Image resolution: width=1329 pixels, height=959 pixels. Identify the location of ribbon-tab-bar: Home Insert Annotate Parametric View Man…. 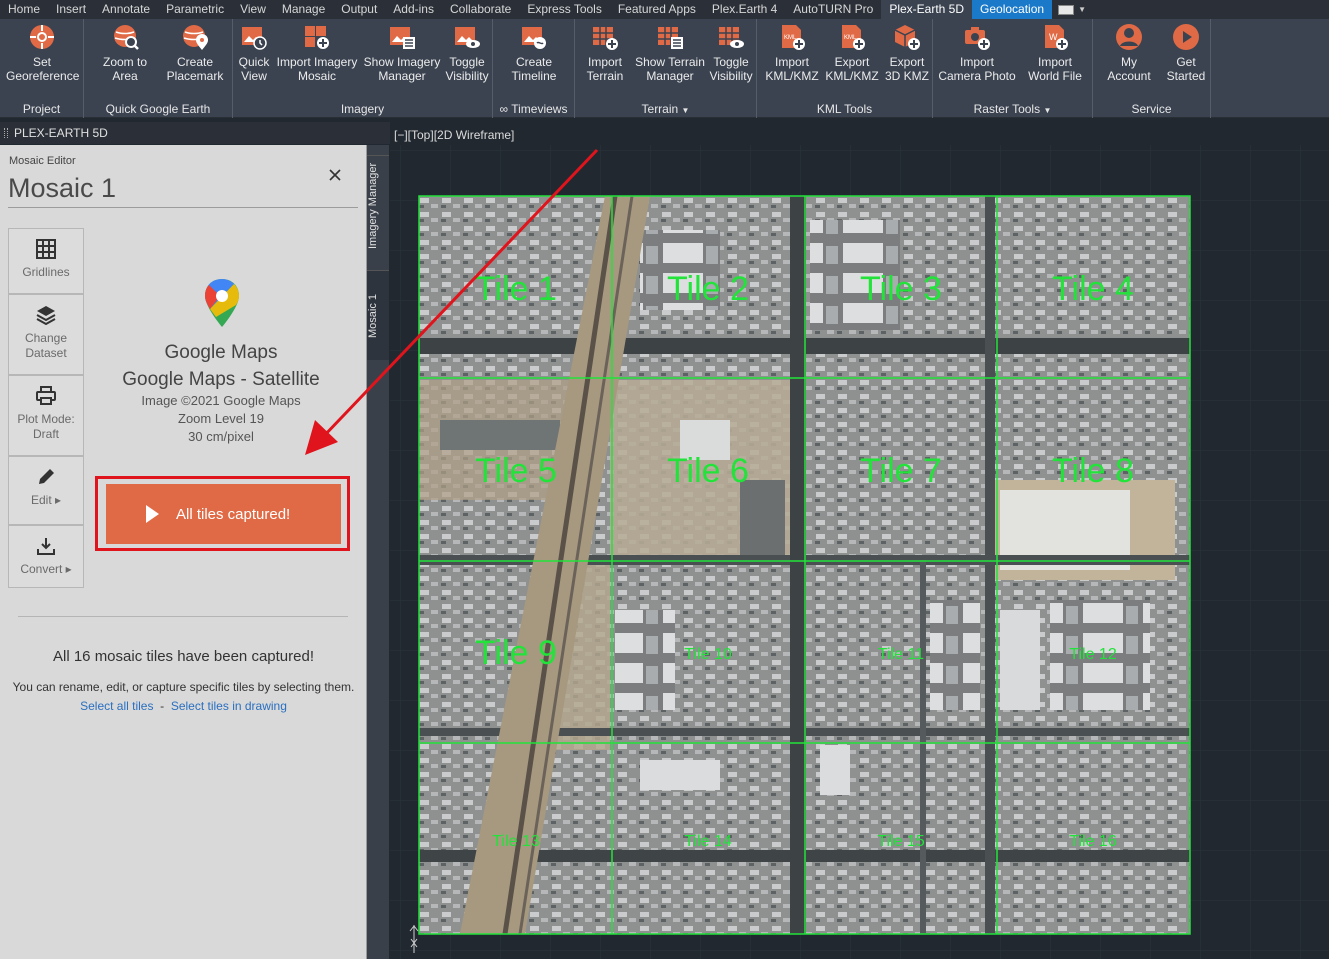
(664, 9).